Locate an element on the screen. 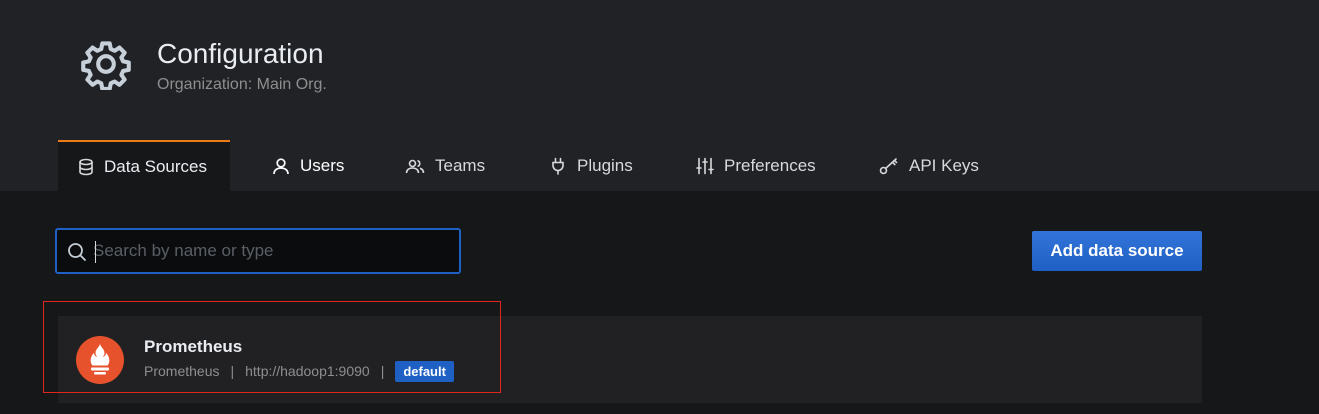 The image size is (1319, 414). tab-label: API Keys is located at coordinates (944, 165).